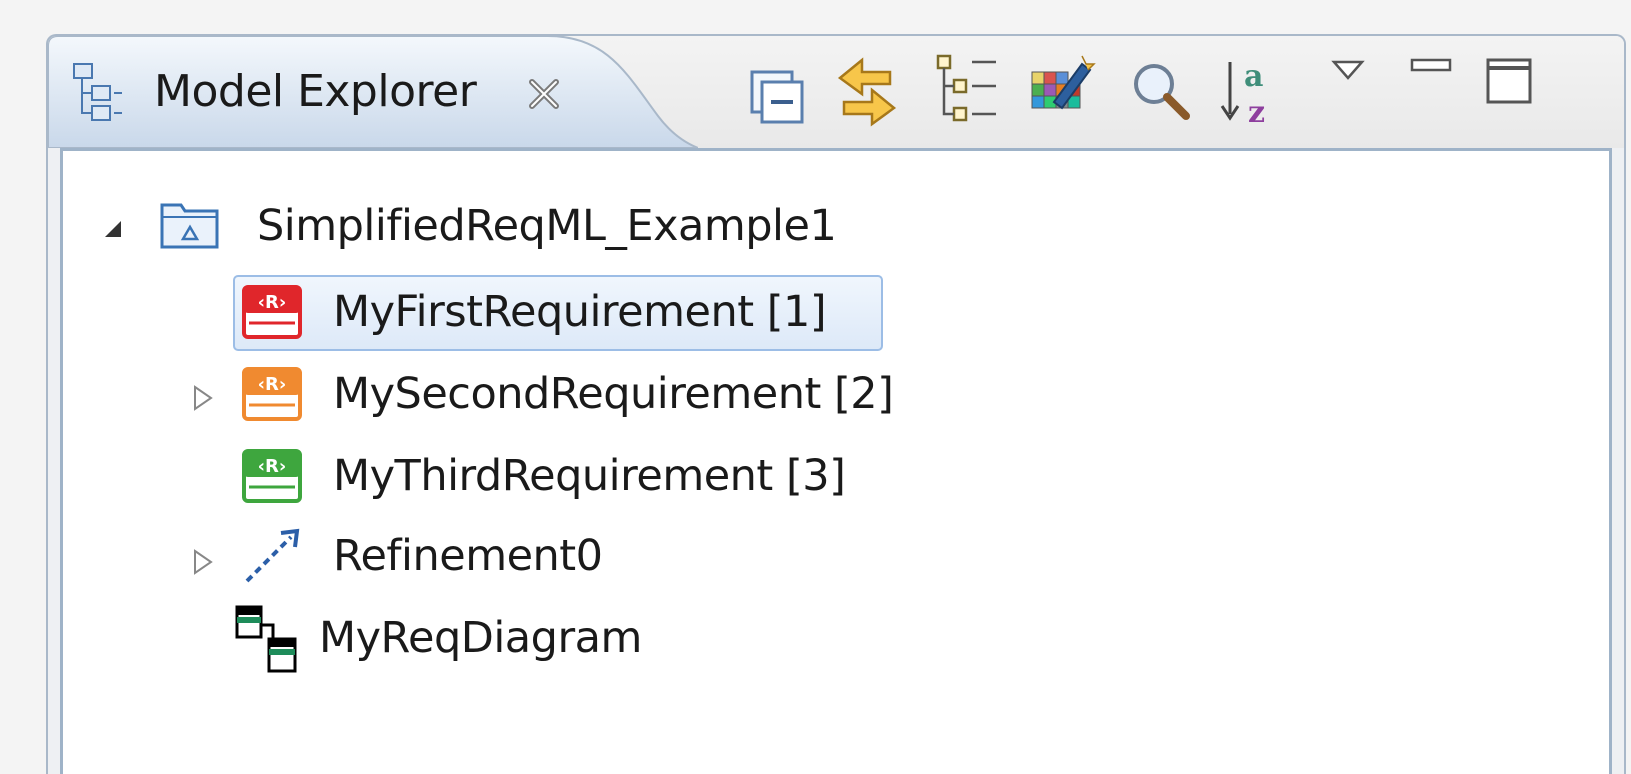  Describe the element at coordinates (967, 91) in the screenshot. I see `tree-structure-icon` at that location.